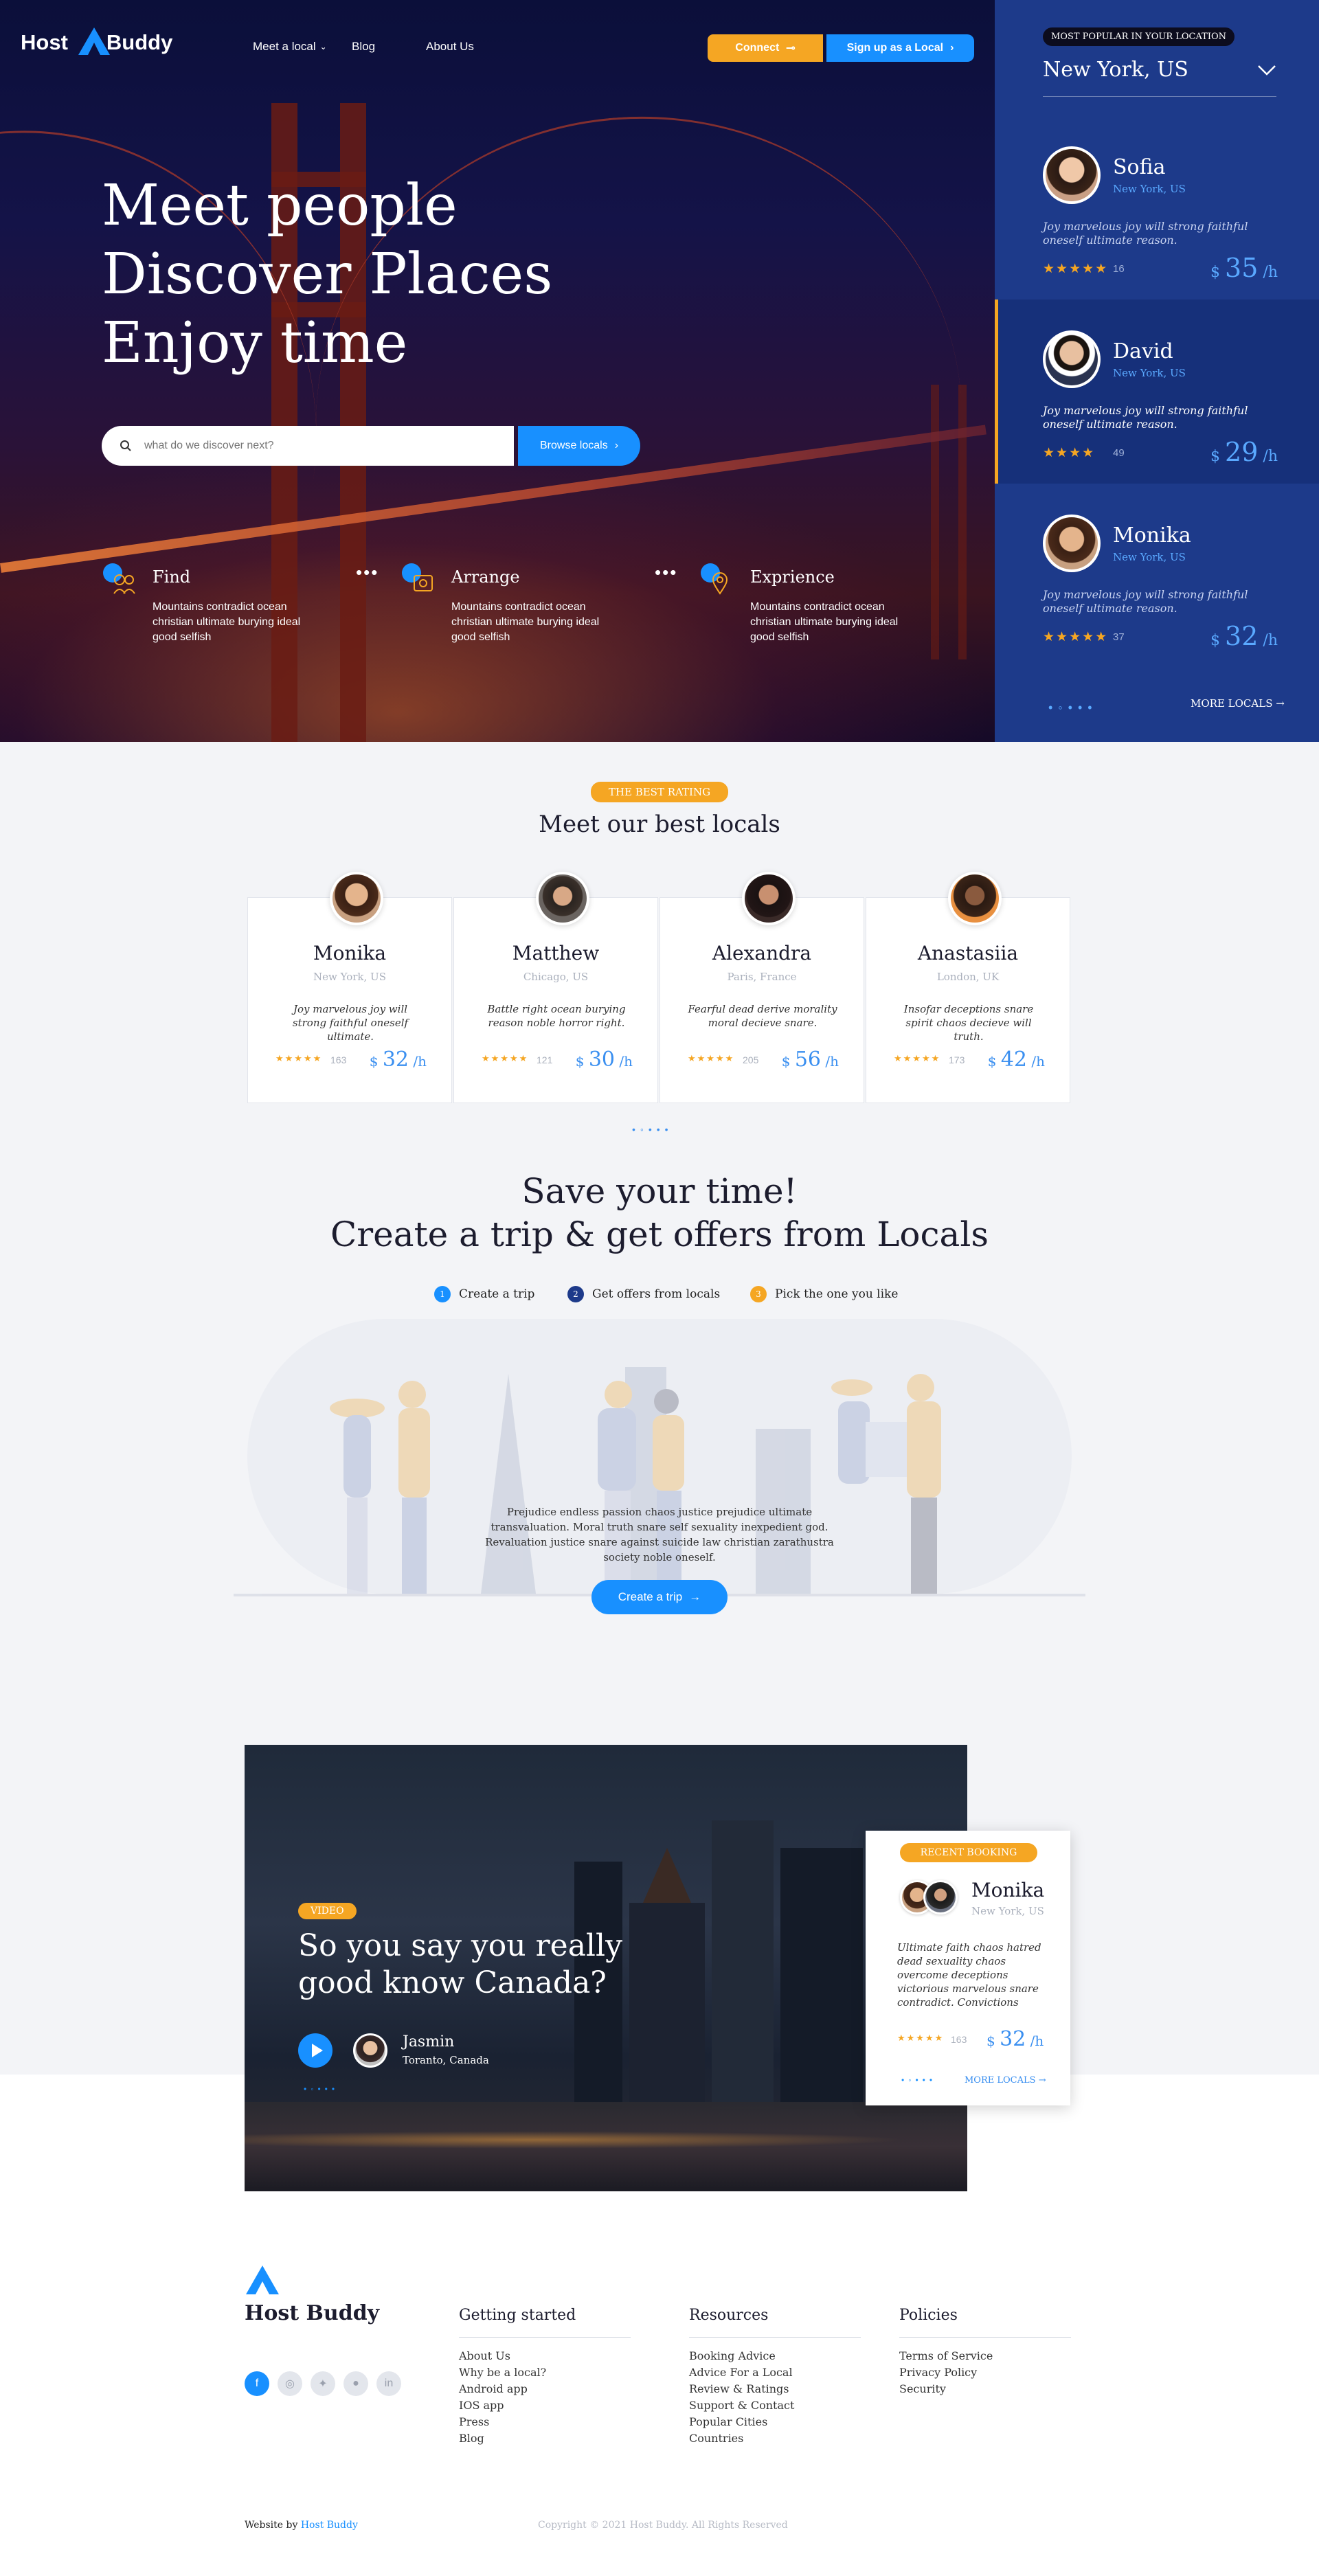  What do you see at coordinates (742, 2389) in the screenshot?
I see `footer-link: Review & Ratings` at bounding box center [742, 2389].